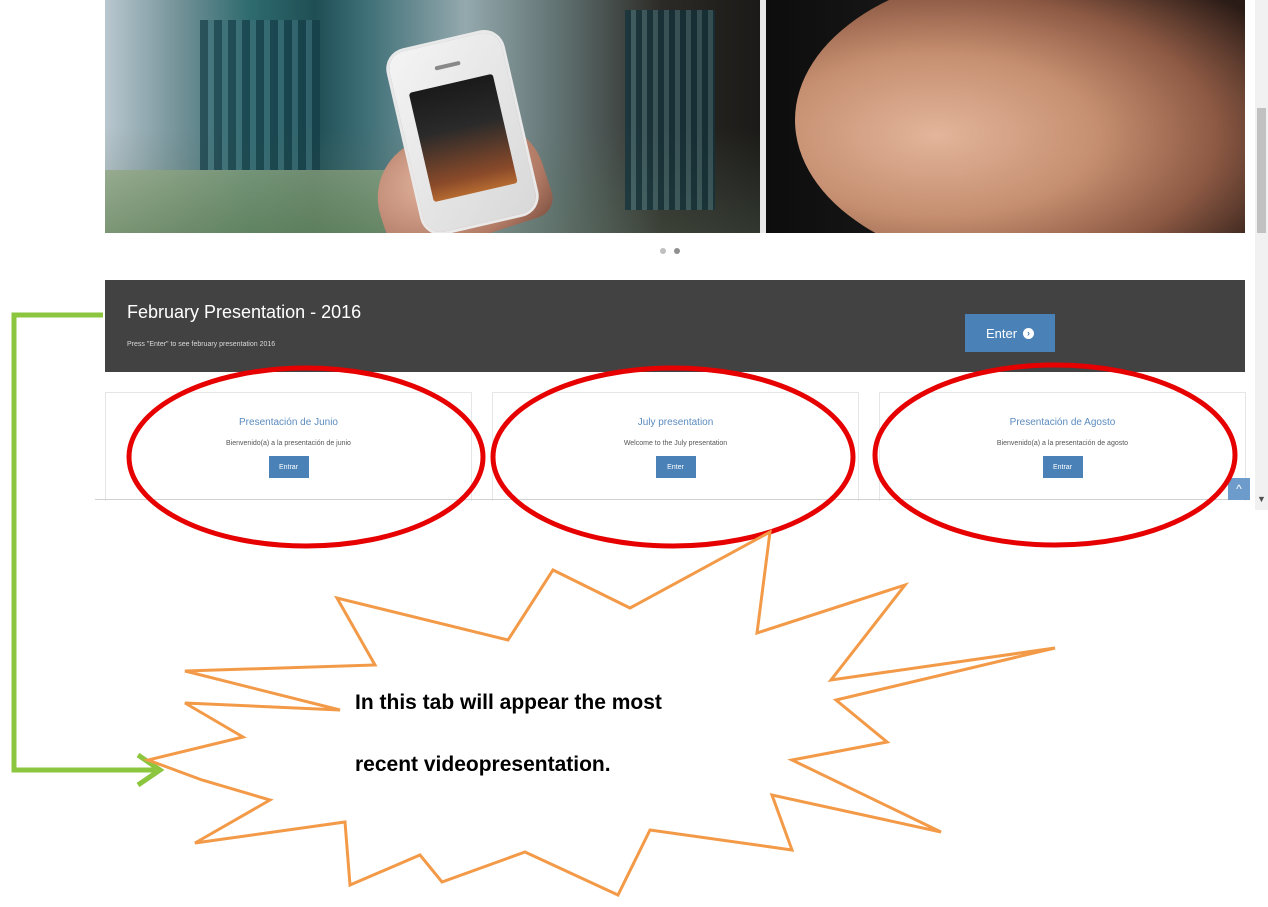  I want to click on card-title: July presentation, so click(675, 422).